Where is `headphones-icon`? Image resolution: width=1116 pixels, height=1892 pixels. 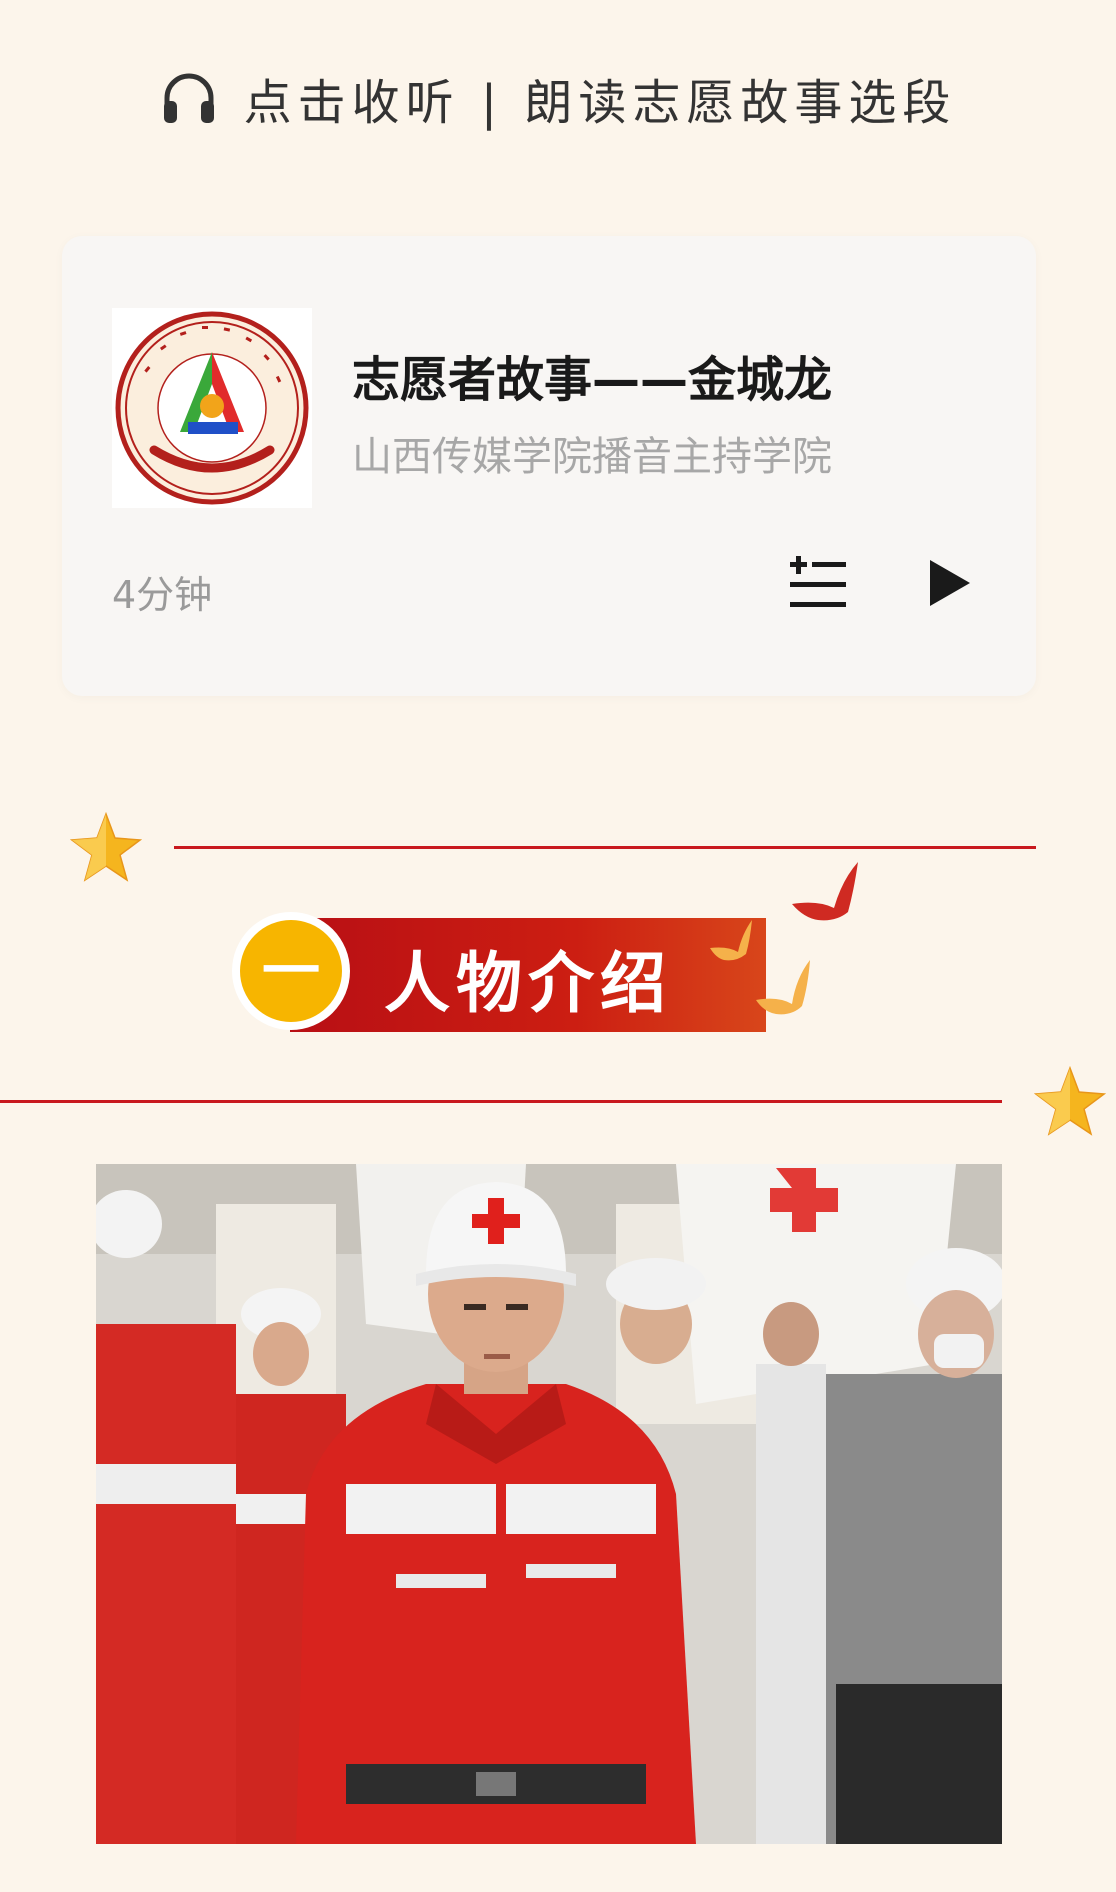
headphones-icon is located at coordinates (188, 98).